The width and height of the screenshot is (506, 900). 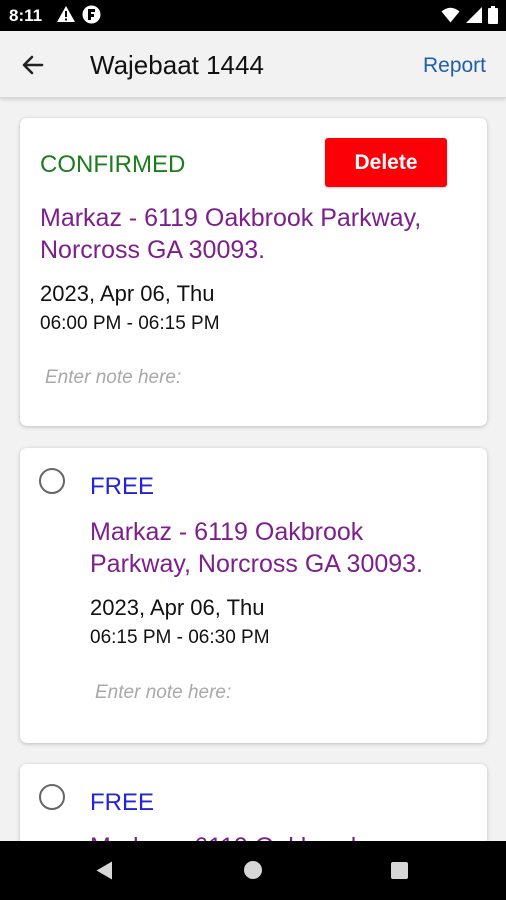 What do you see at coordinates (474, 17) in the screenshot?
I see `signal-icon` at bounding box center [474, 17].